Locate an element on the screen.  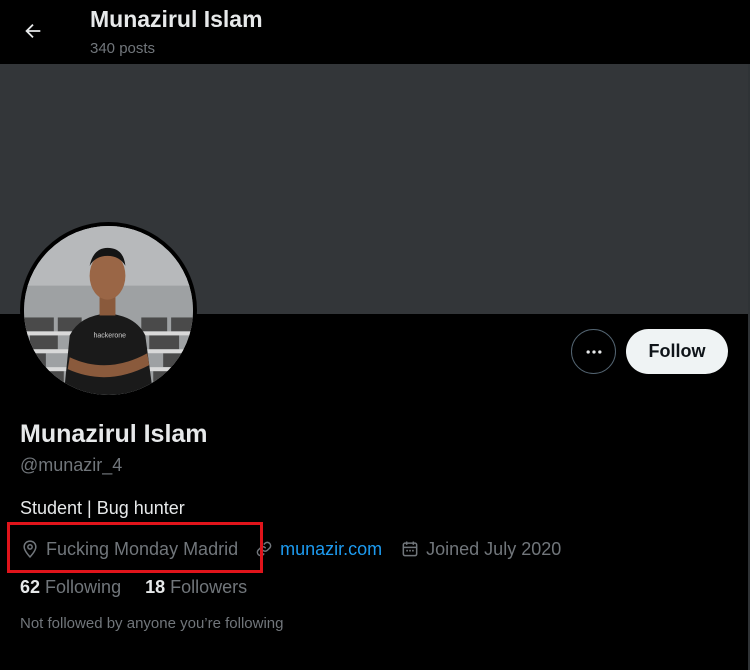
location-highlight-box is located at coordinates (135, 547).